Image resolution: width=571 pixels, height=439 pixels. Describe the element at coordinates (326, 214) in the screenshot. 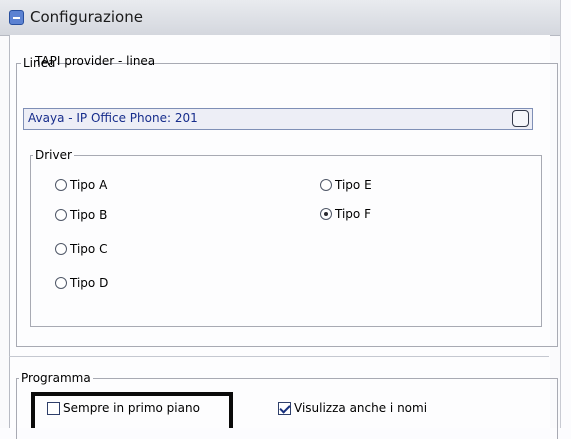

I see `radio-selected-icon` at that location.